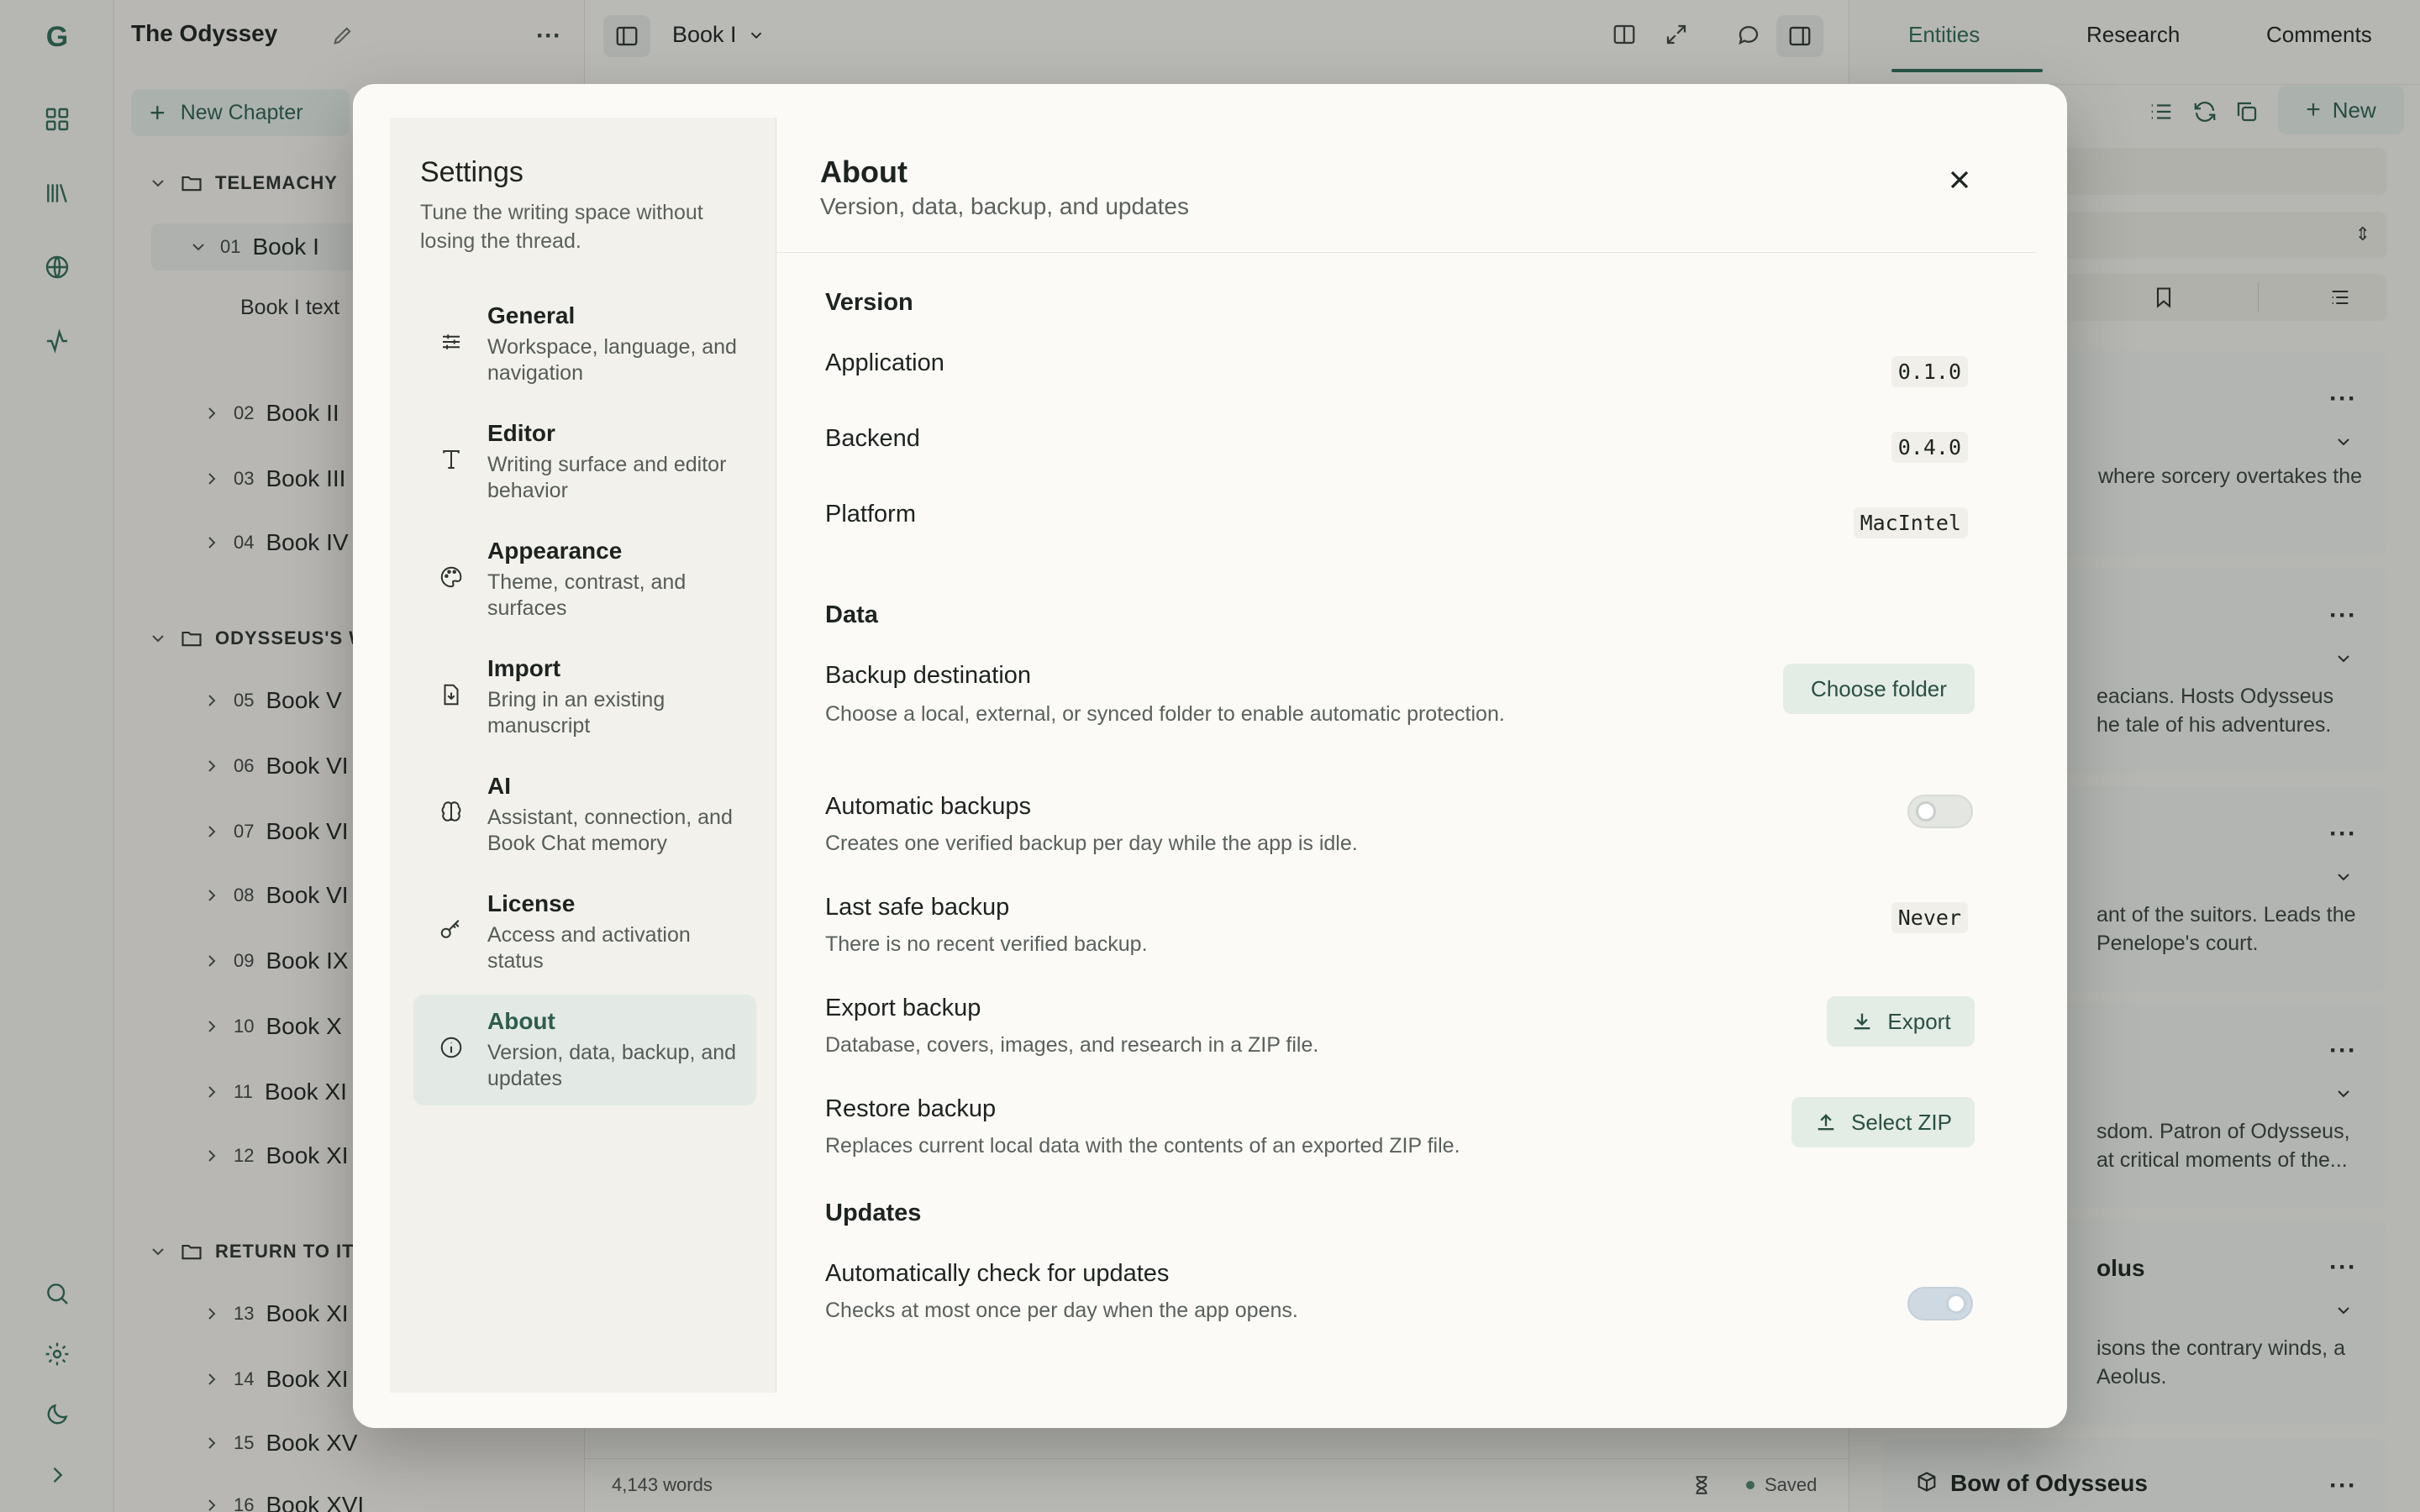 The height and width of the screenshot is (1512, 2420). Describe the element at coordinates (521, 1021) in the screenshot. I see `nav-title: About` at that location.